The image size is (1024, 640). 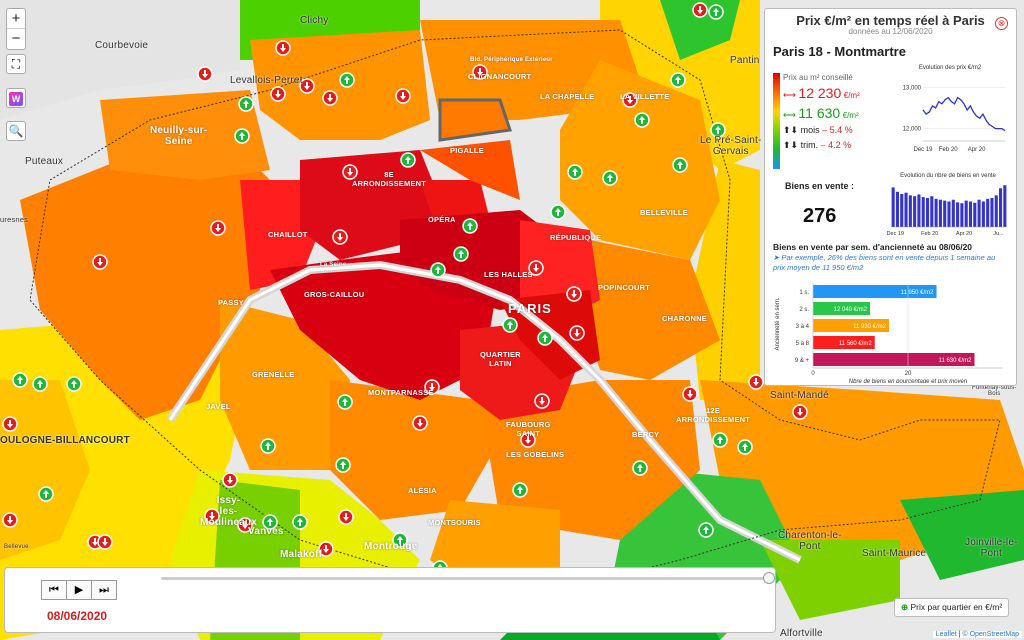 I want to click on evol-y-tick: 12,000, so click(x=912, y=130).